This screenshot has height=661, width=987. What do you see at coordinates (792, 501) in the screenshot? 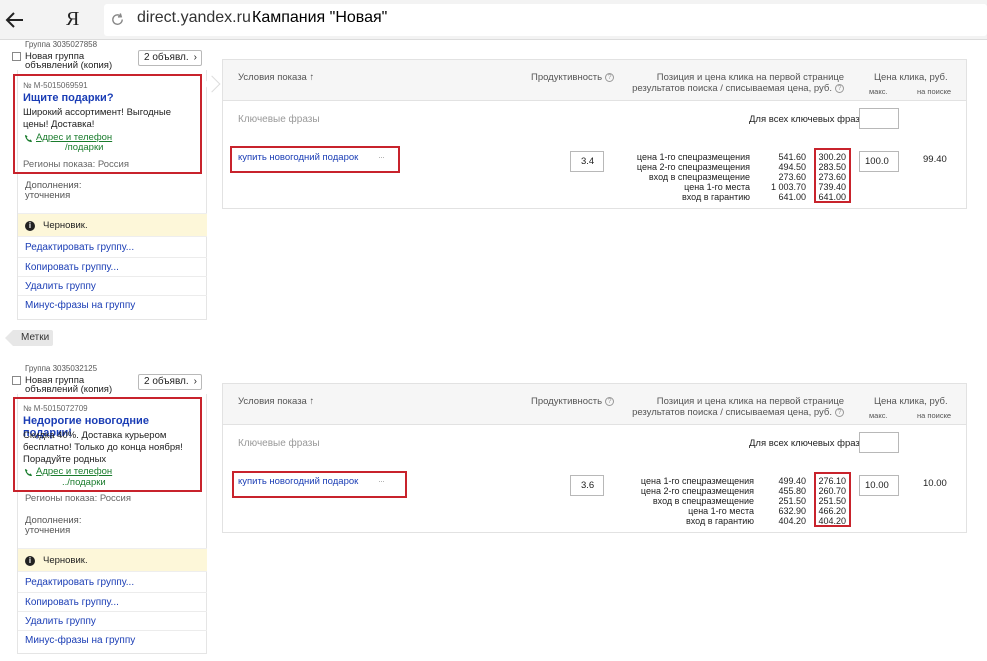
I see `position-bids: 499.40 455.80 251.50 632.90 404.20` at bounding box center [792, 501].